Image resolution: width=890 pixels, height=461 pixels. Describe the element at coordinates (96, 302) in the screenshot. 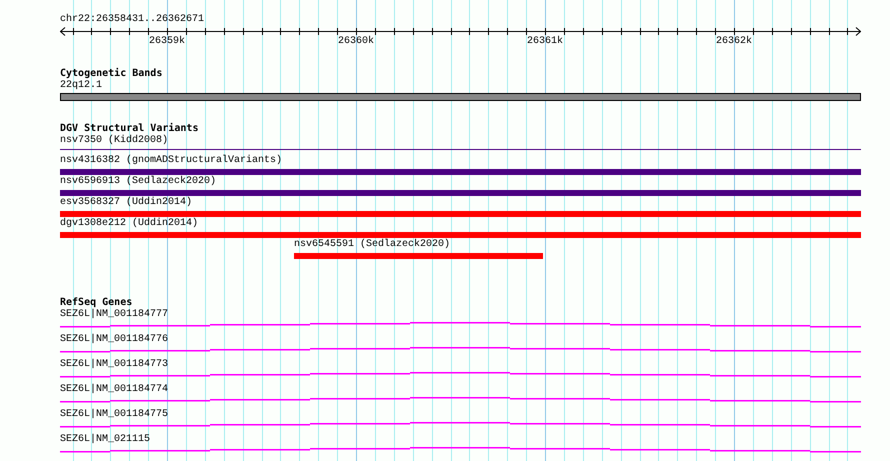

I see `track-title: RefSeq Genes` at that location.